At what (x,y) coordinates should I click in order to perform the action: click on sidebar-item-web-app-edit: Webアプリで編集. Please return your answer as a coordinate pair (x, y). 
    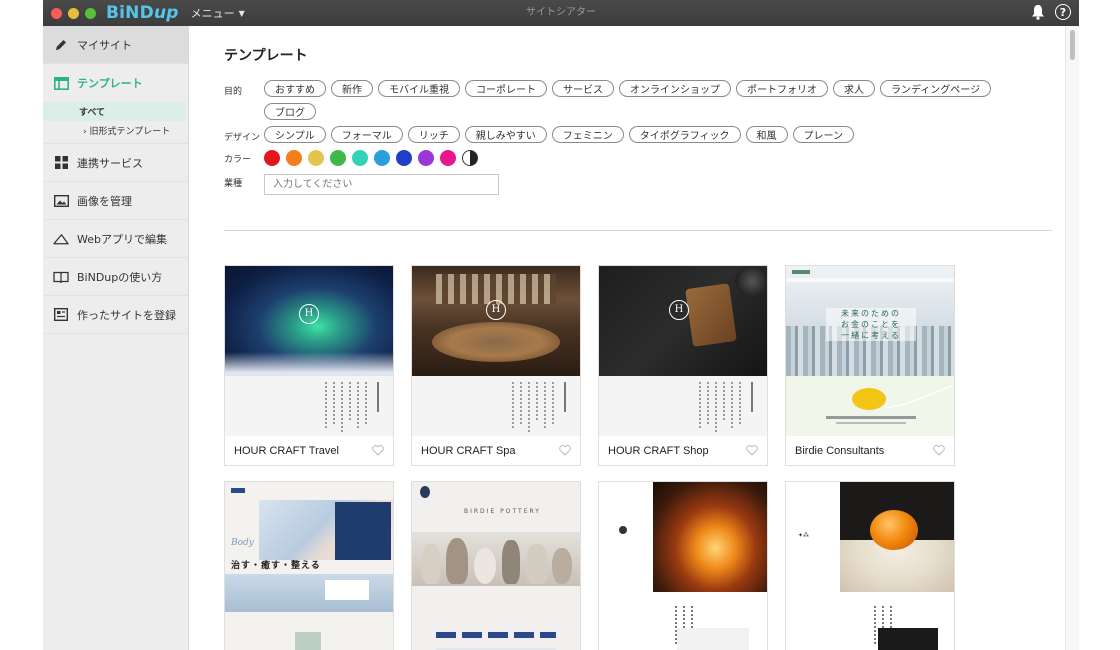
    Looking at the image, I should click on (115, 239).